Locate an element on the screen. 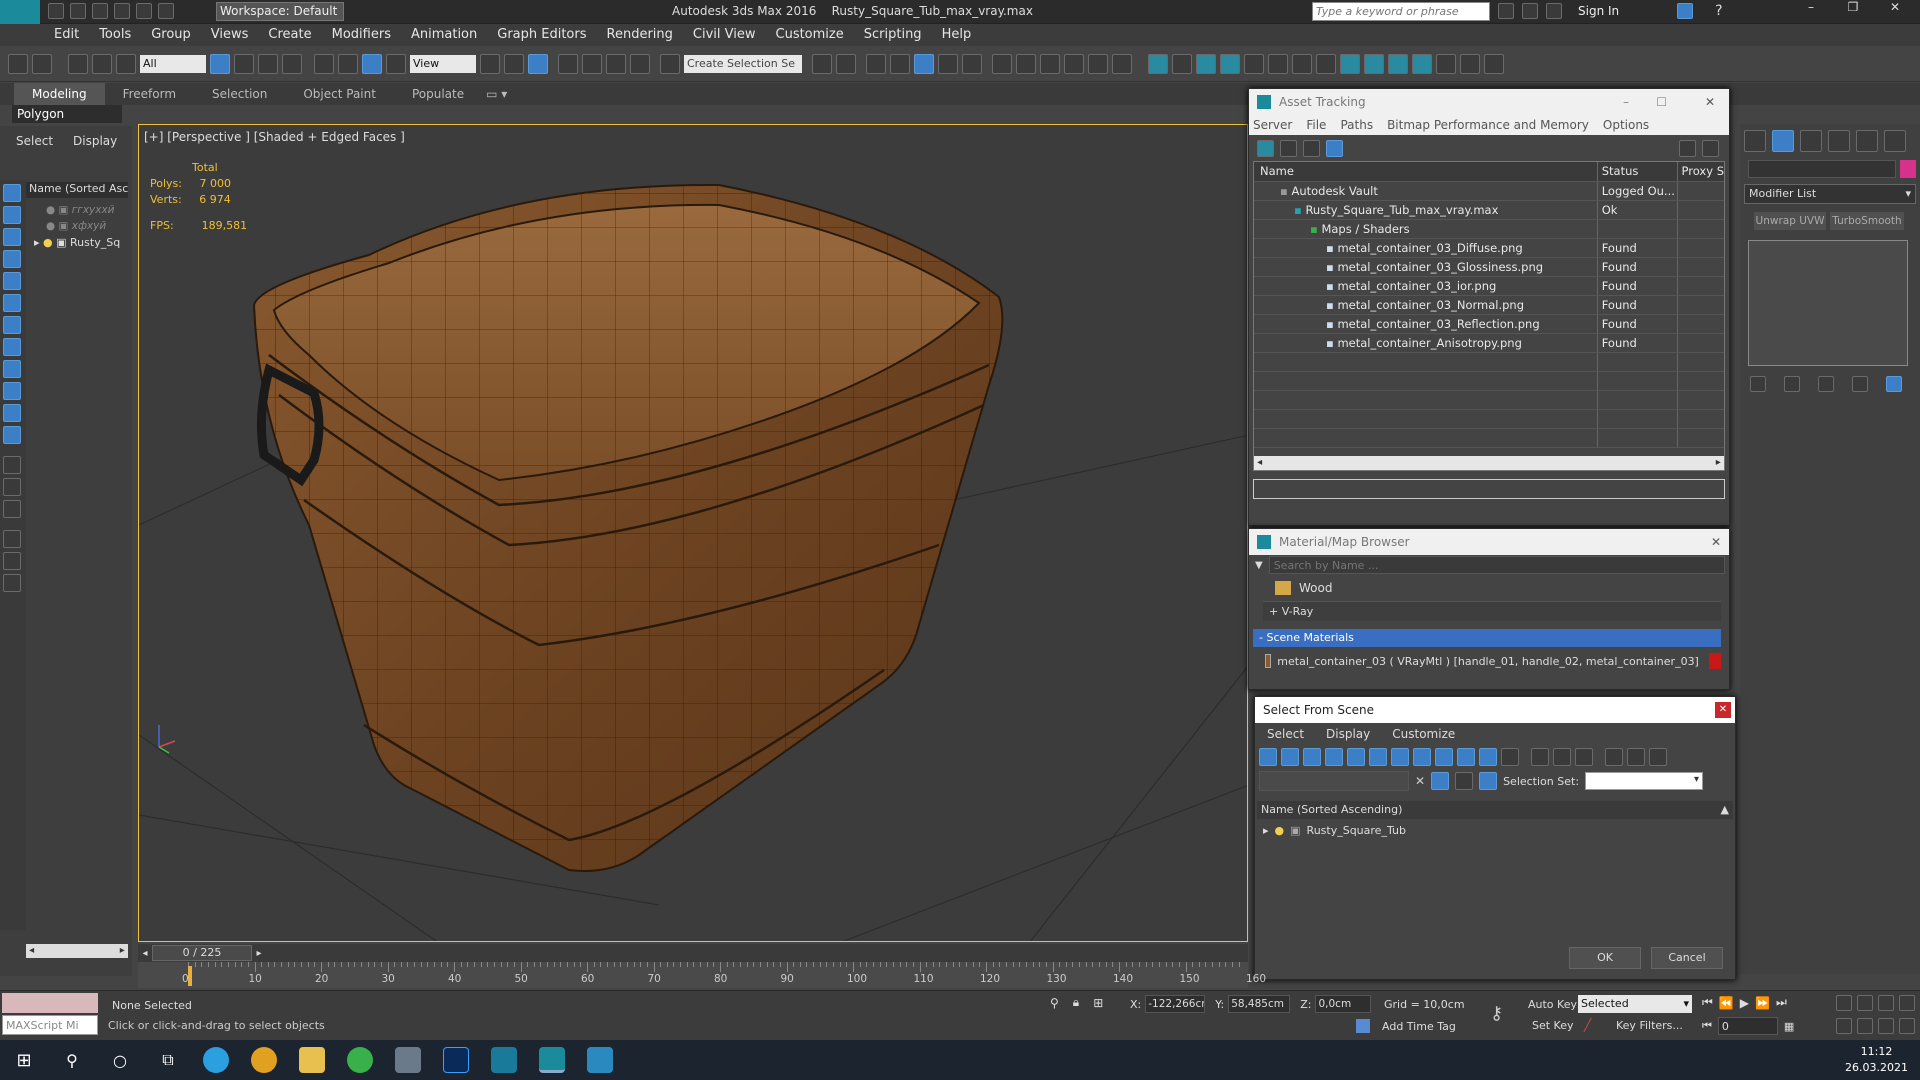 This screenshot has width=1920, height=1080. zoom-extents-all-icon is located at coordinates (1907, 1003).